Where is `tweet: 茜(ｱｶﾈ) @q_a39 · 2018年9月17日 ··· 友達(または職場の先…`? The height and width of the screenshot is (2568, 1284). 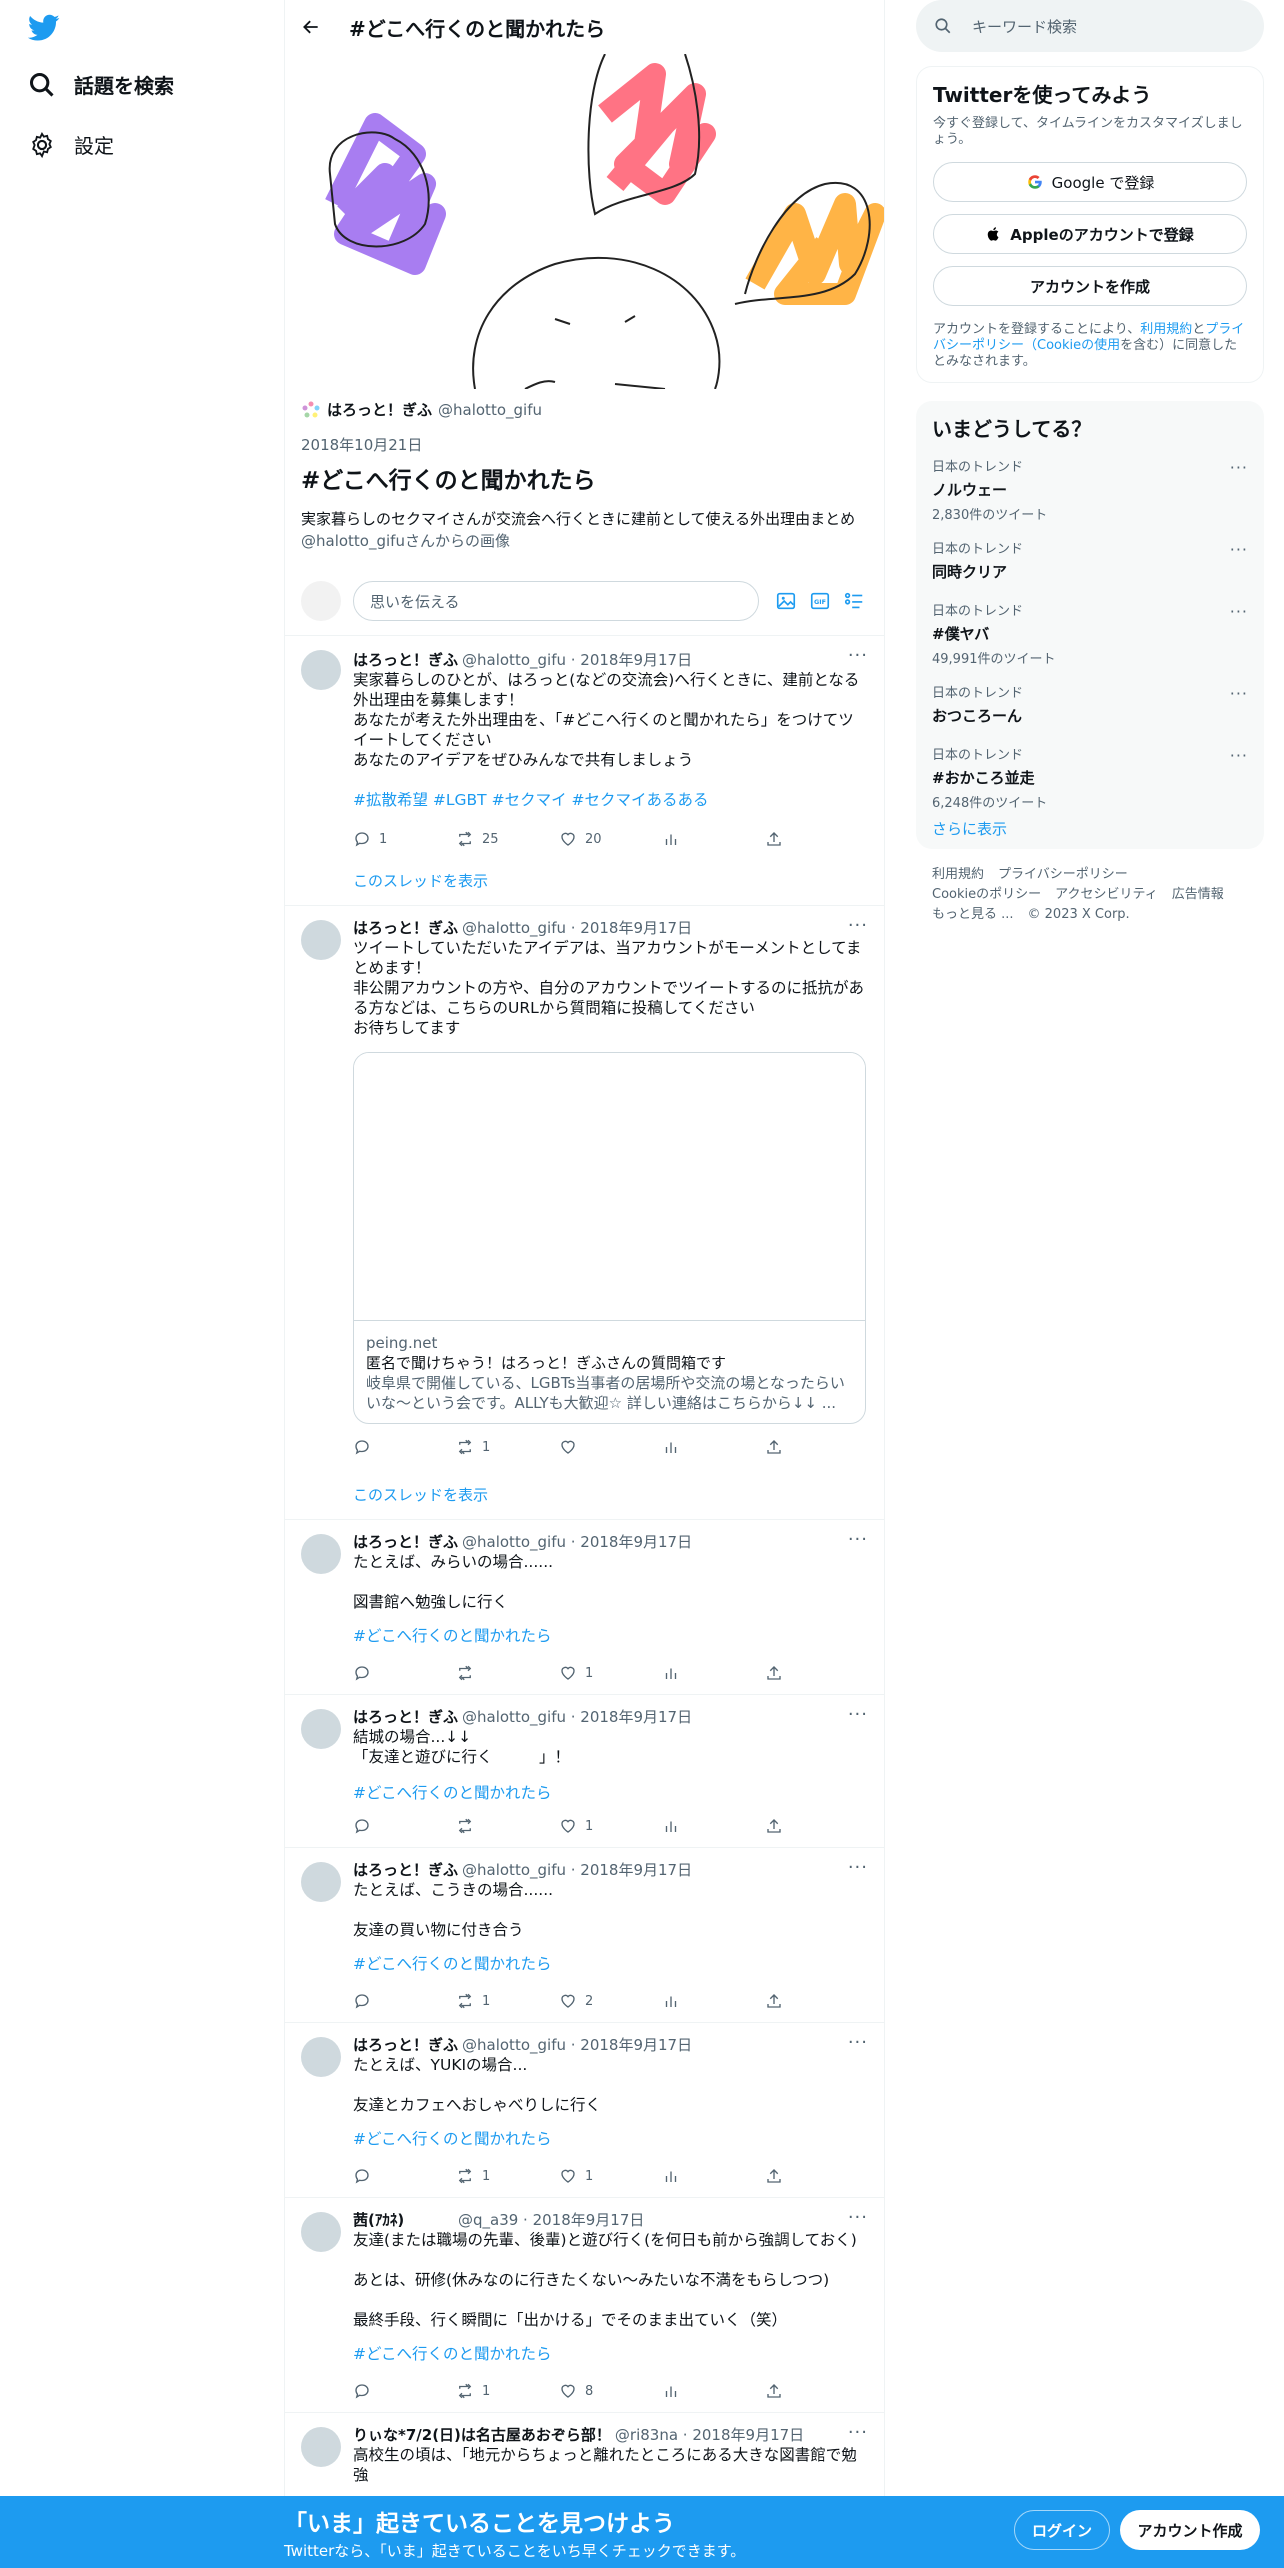
tweet: 茜(ｱｶﾈ) @q_a39 · 2018年9月17日 ··· 友達(または職場の先… is located at coordinates (584, 2305).